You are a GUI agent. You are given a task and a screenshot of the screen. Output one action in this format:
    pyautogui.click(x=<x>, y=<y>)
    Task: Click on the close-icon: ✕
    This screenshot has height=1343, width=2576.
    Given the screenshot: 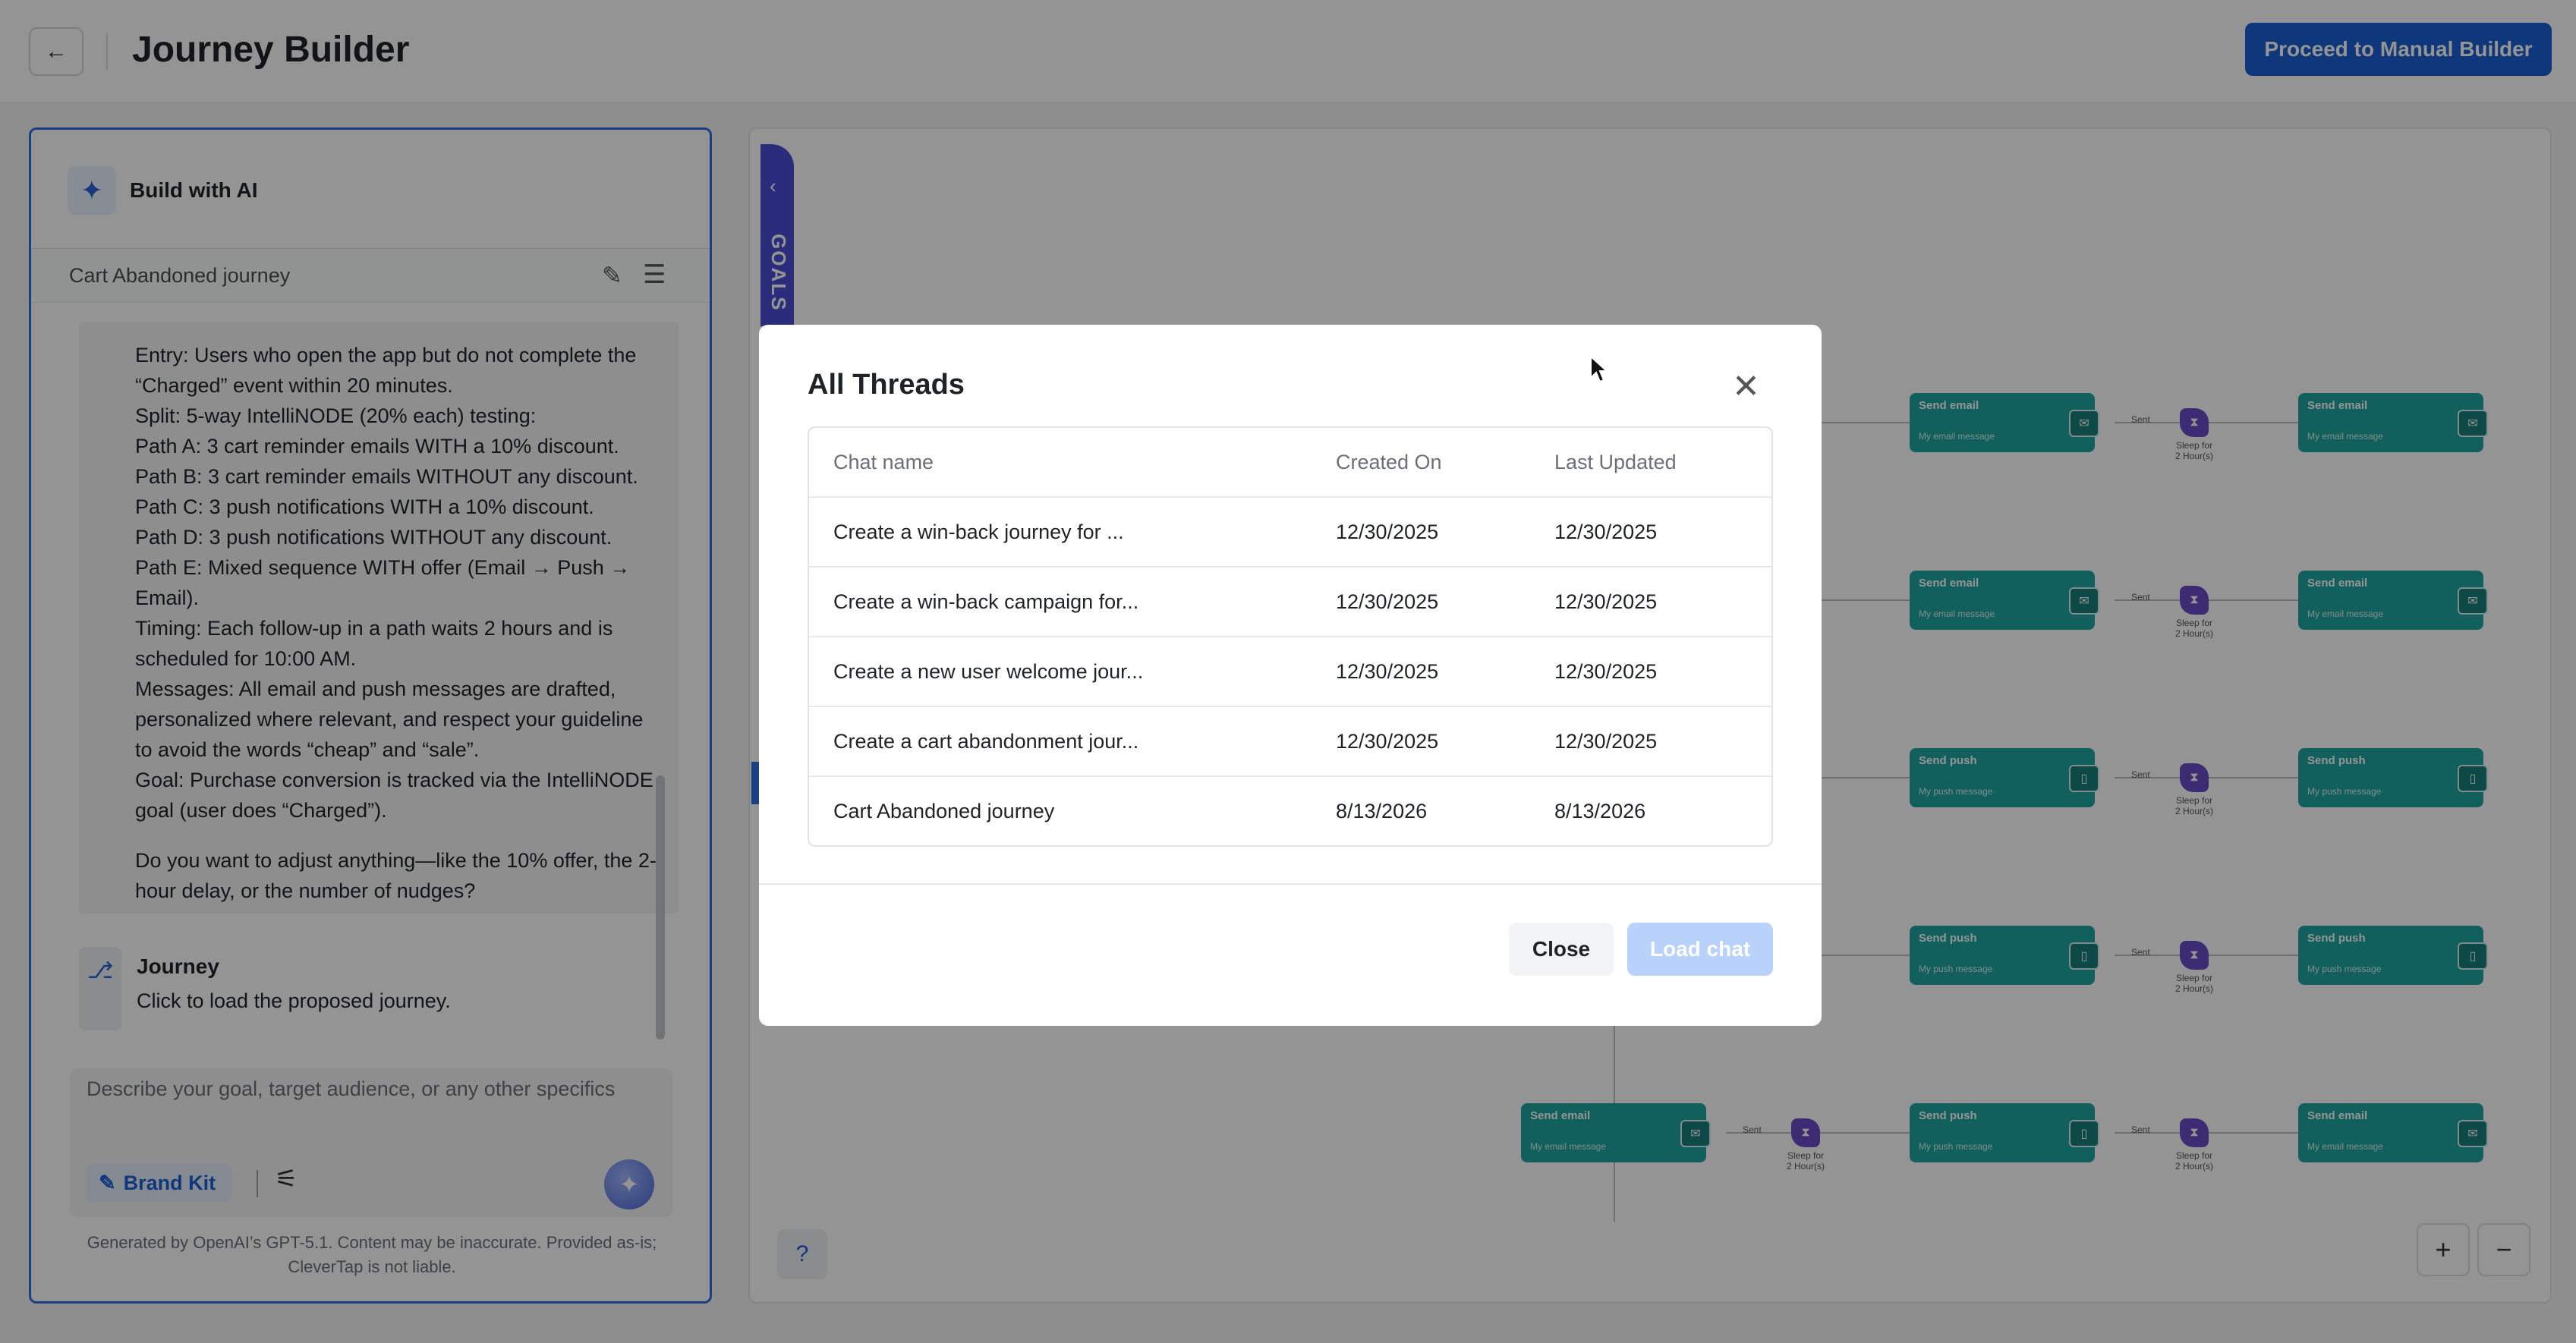 What is the action you would take?
    pyautogui.click(x=1746, y=387)
    